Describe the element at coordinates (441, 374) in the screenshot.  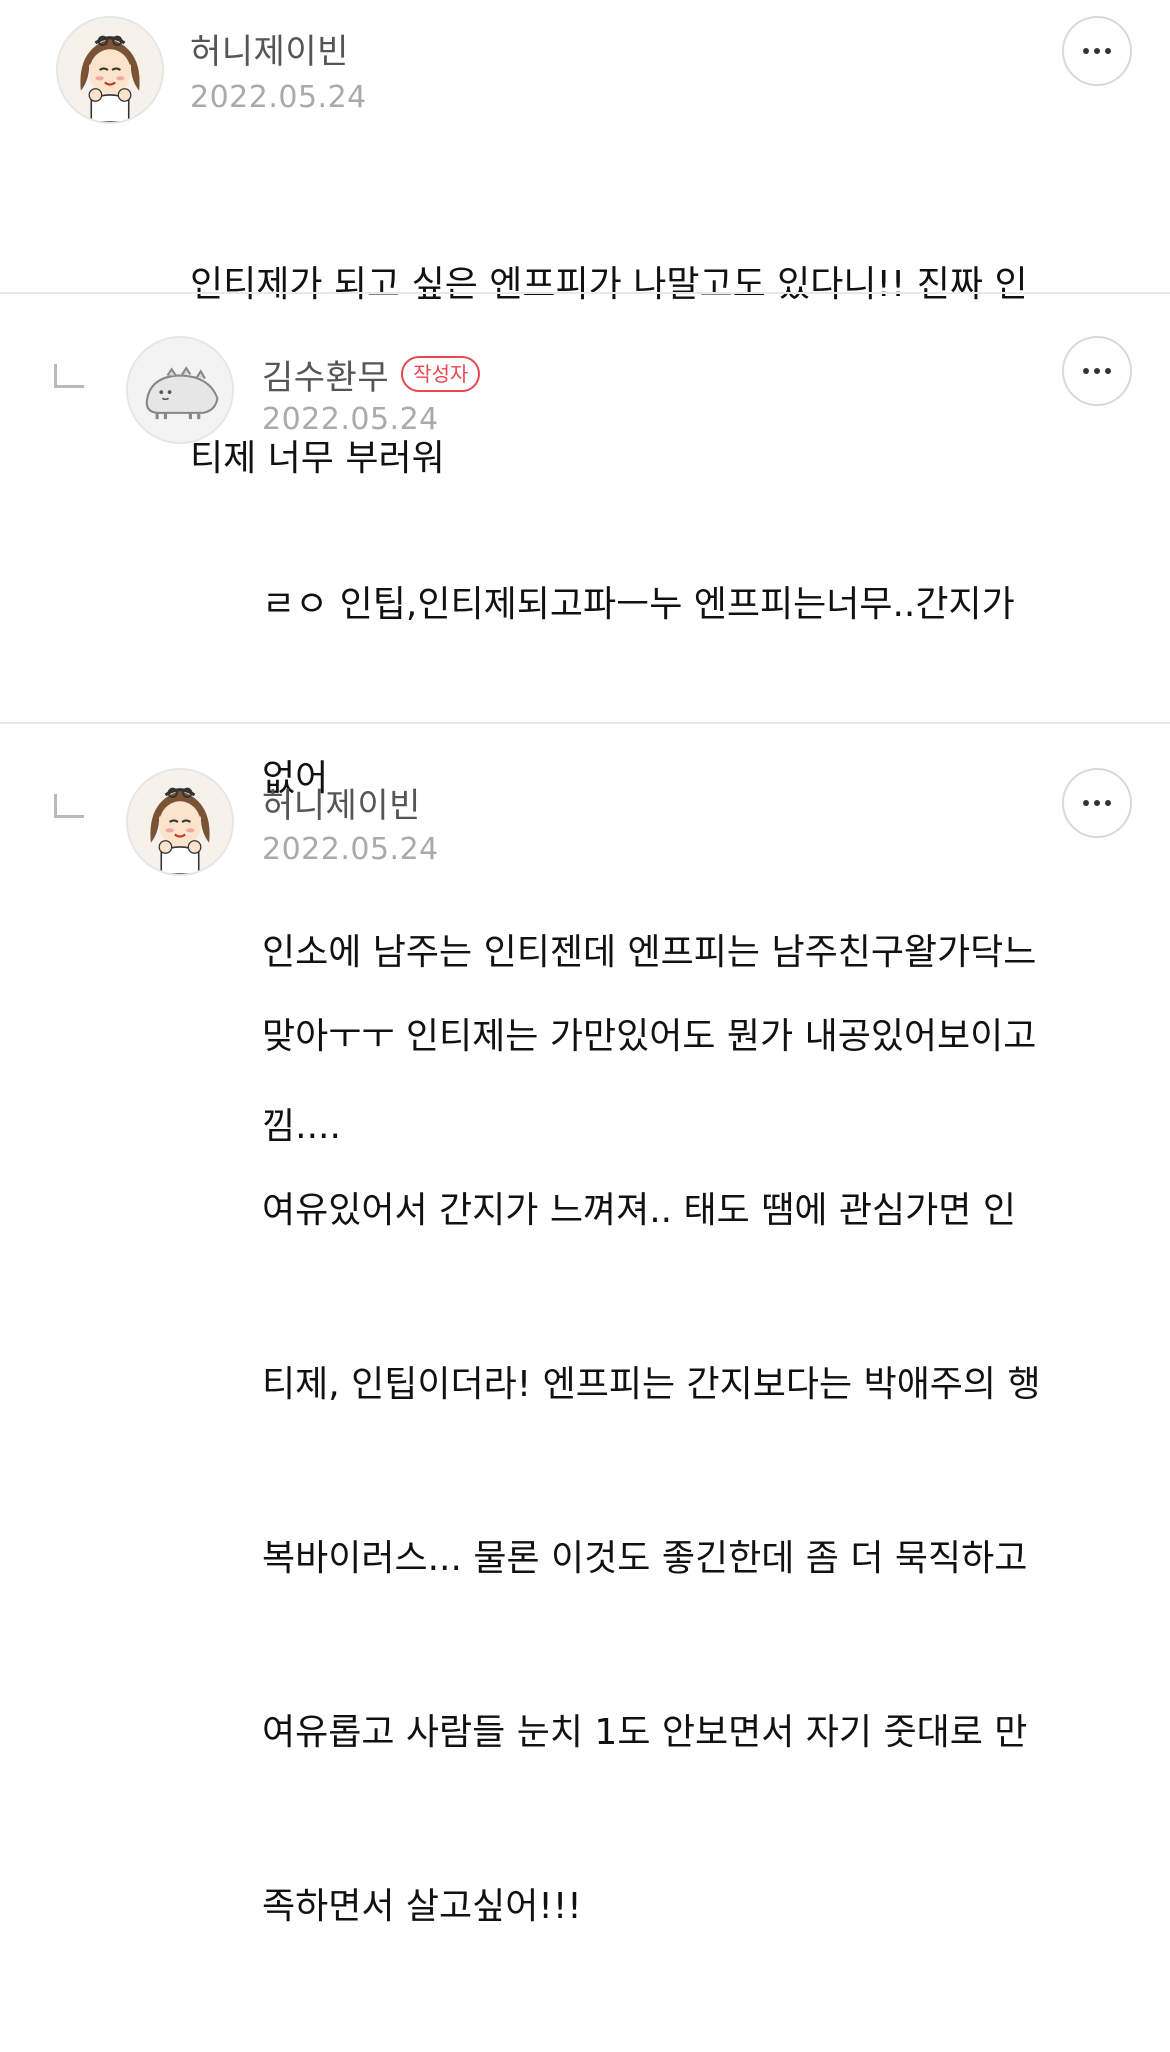
I see `author-badge: 작성자` at that location.